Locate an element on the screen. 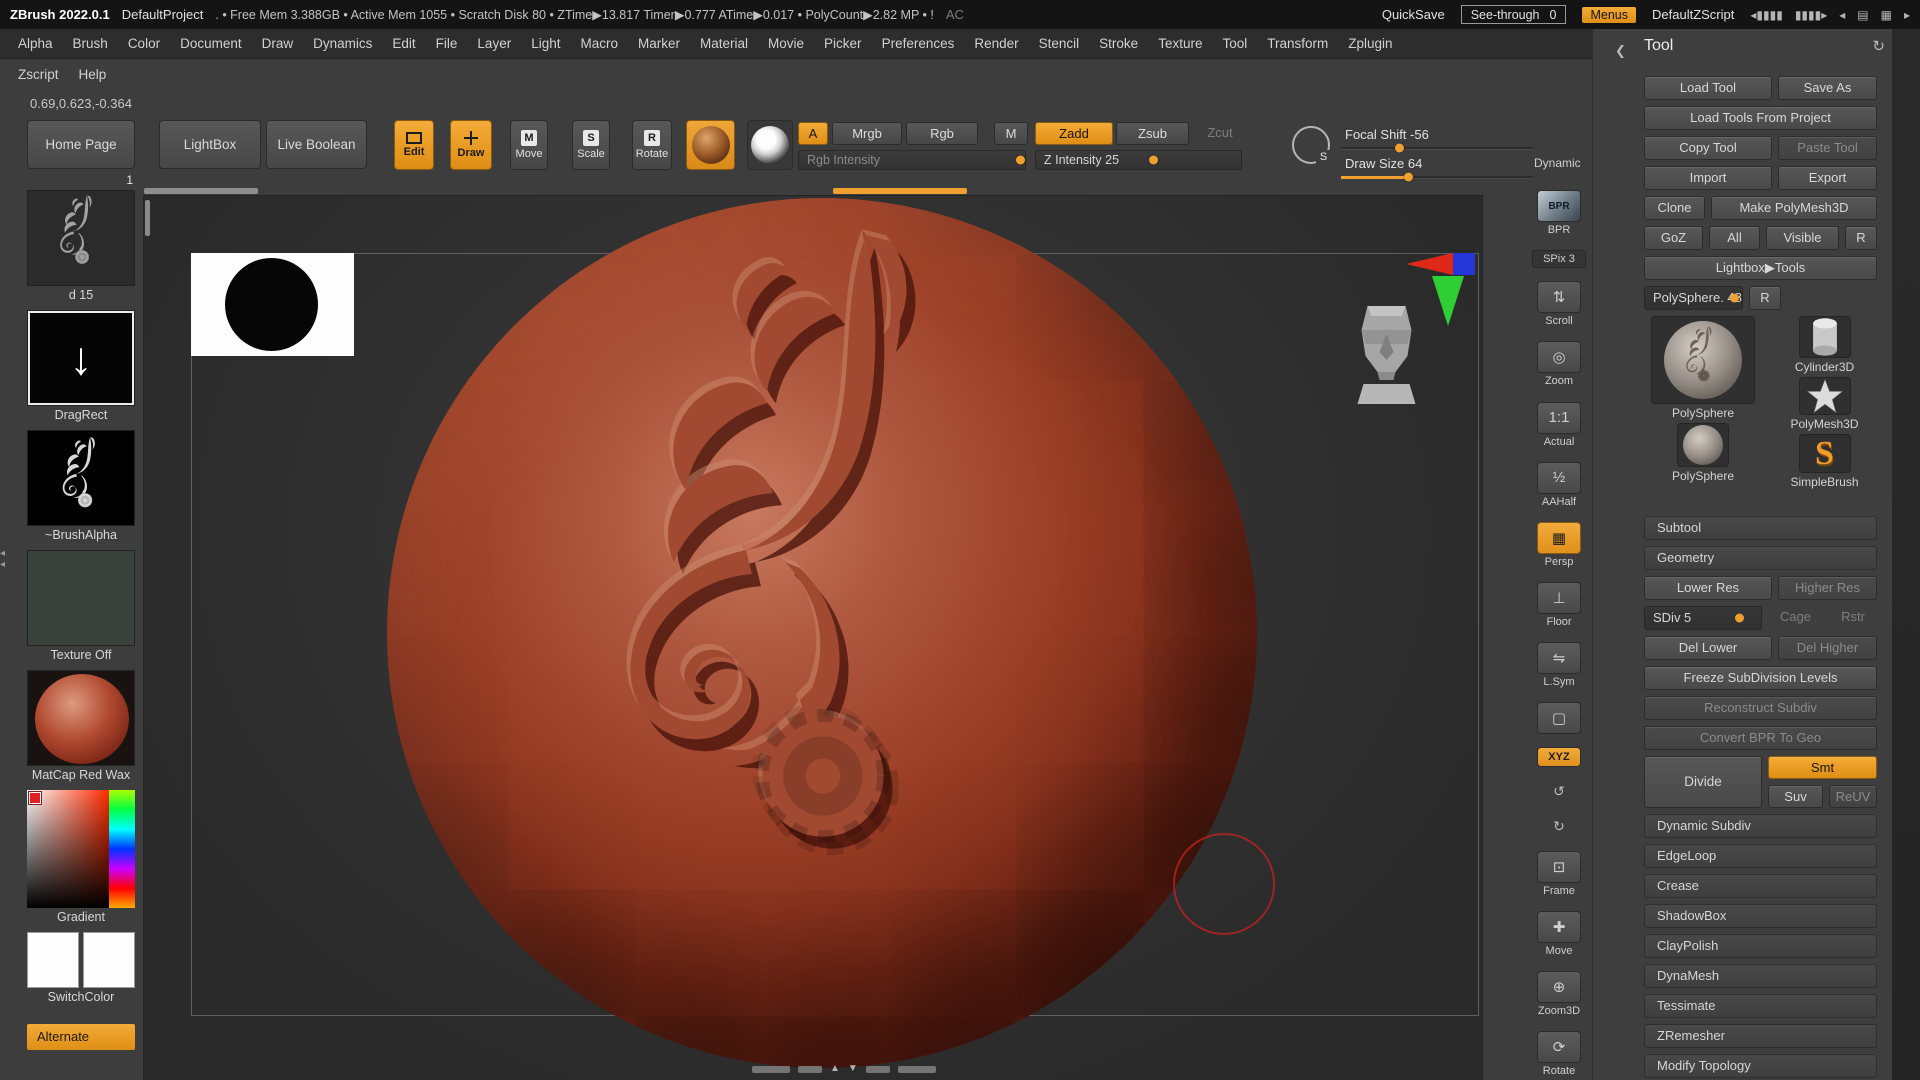 This screenshot has width=1920, height=1080. menu-item: Transform is located at coordinates (1297, 43).